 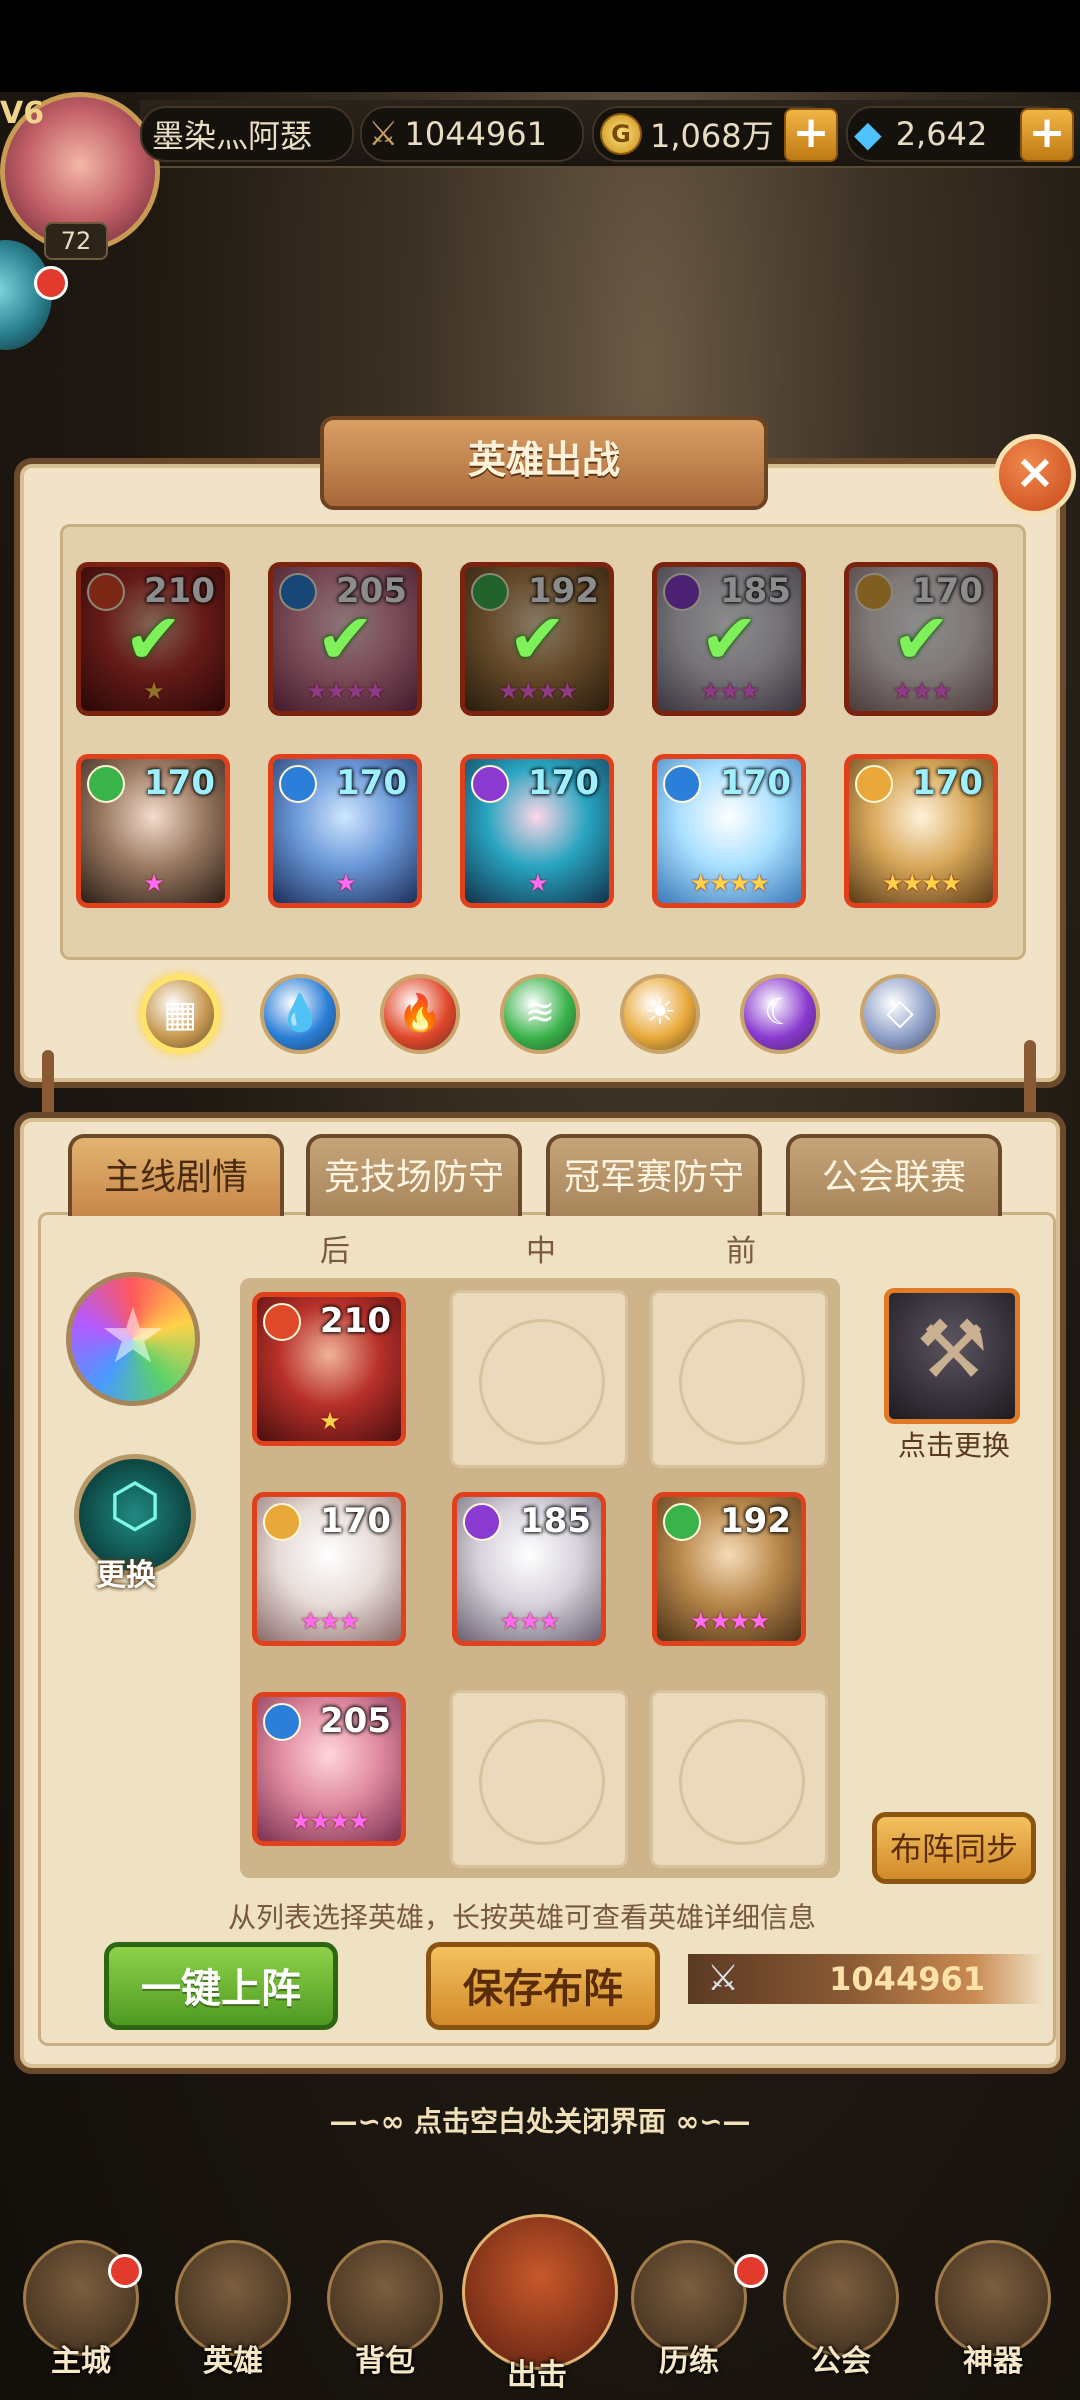 I want to click on filter-dark-icon: ☾, so click(x=780, y=1014).